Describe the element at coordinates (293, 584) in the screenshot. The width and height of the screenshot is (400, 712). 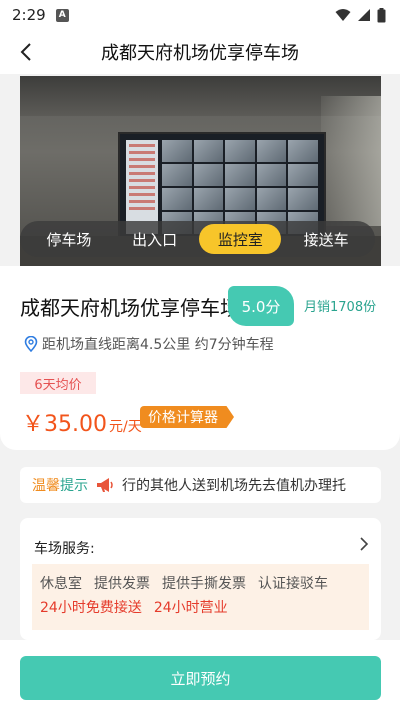
I see `service-chip: 认证接驳车` at that location.